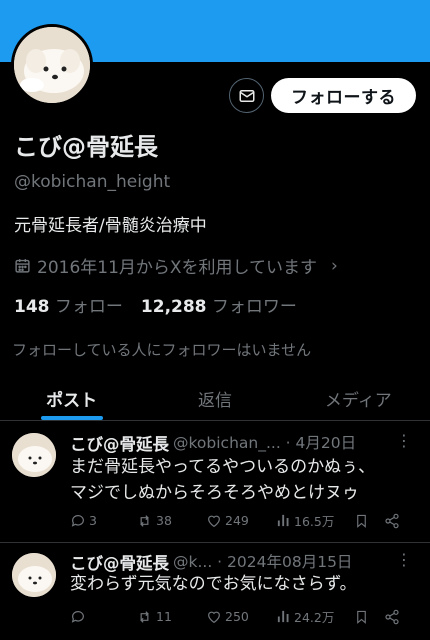 The image size is (430, 640). I want to click on follow-counts: 148 フォロー 12,288 フォロワー, so click(155, 304).